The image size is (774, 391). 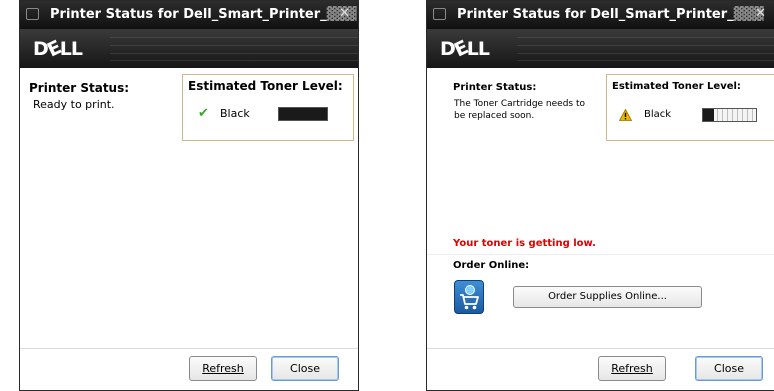 I want to click on low-toner-alert: Your toner is getting low., so click(x=524, y=243).